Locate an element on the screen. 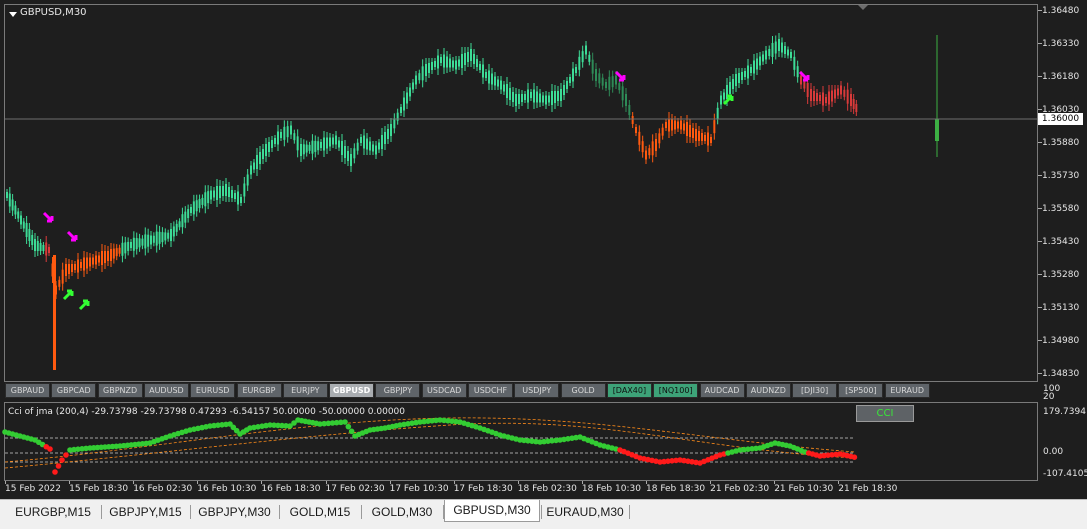  chart-tab-eurgbp-m15: EURGBP,M15 is located at coordinates (53, 512).